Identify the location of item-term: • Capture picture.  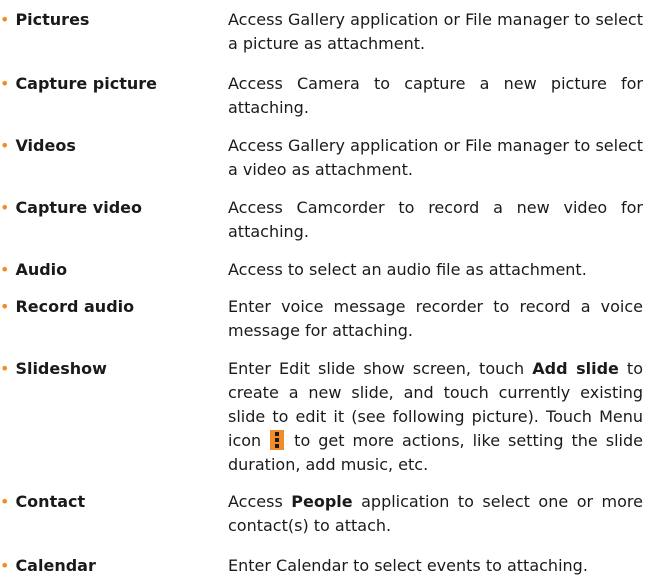
(78, 83).